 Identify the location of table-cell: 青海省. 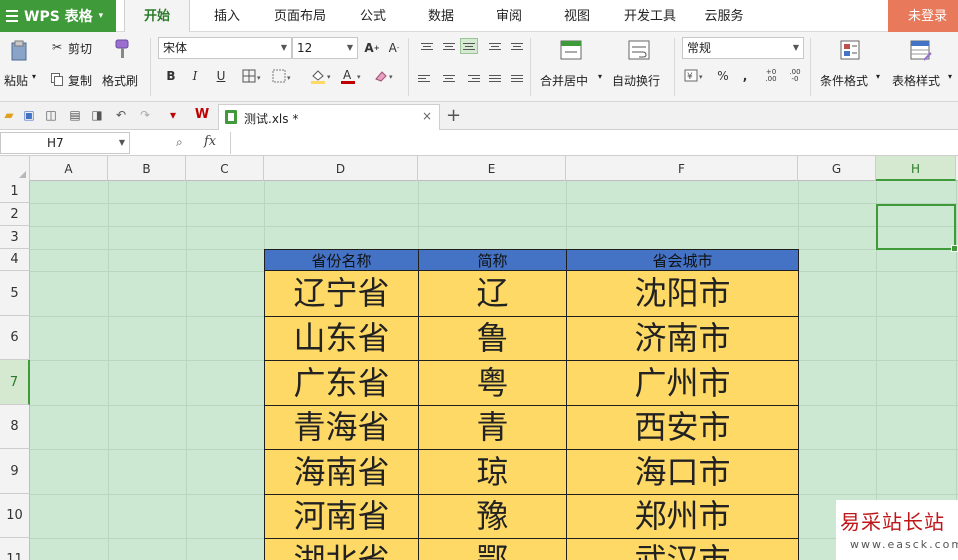
(341, 427).